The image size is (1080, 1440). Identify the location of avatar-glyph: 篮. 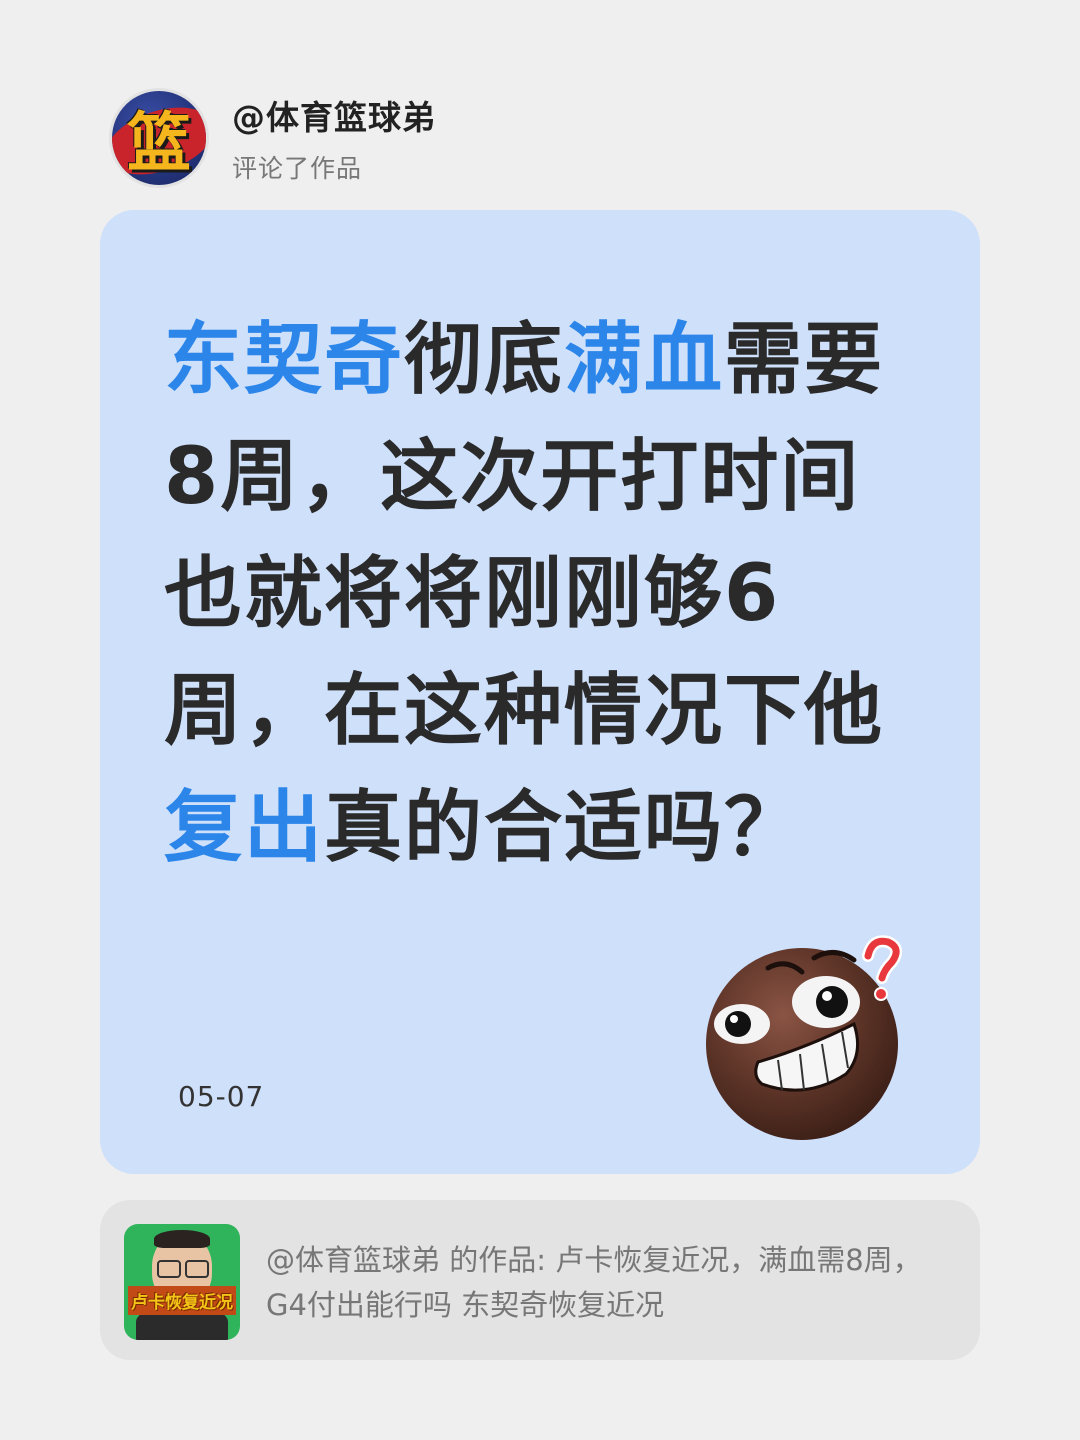
(159, 144).